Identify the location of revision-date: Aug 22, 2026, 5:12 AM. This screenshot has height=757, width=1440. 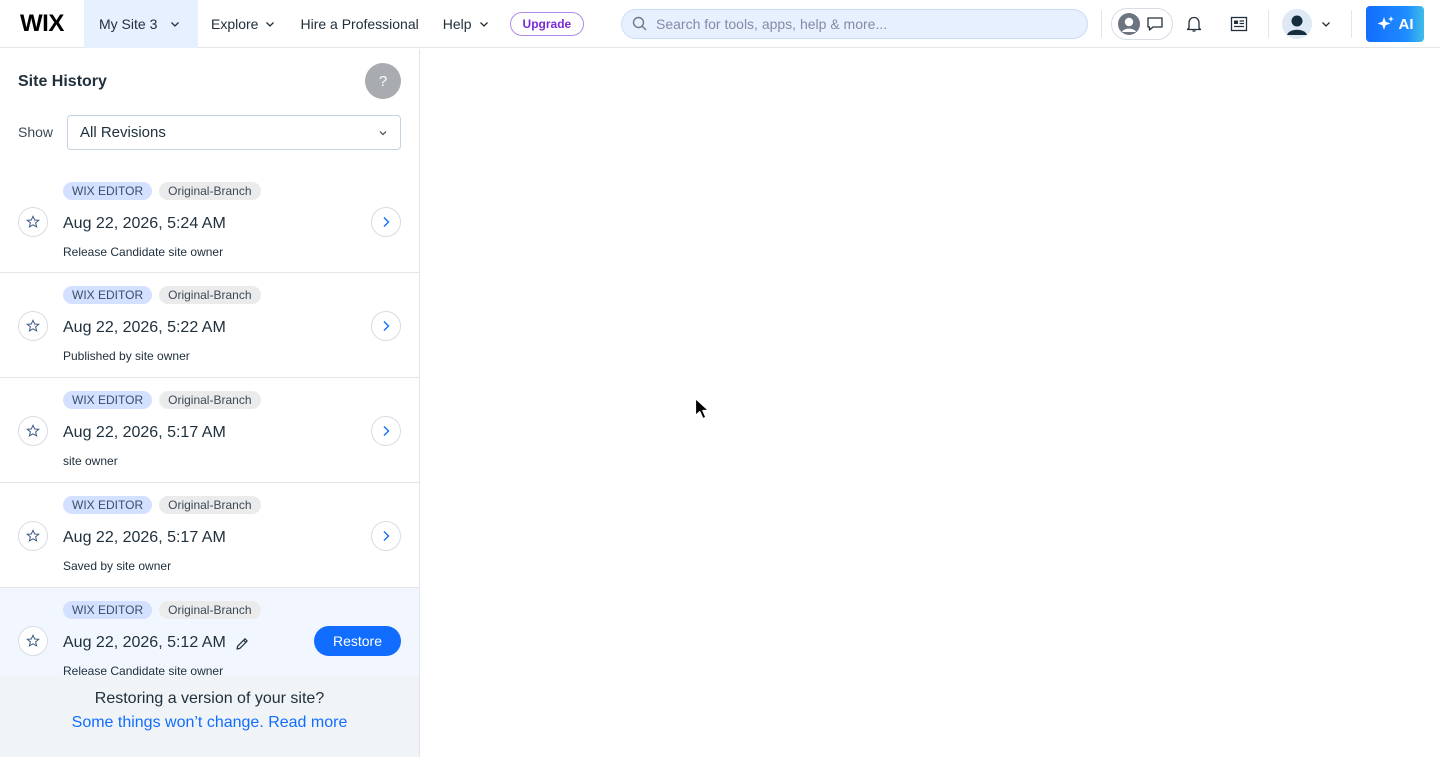
(144, 642).